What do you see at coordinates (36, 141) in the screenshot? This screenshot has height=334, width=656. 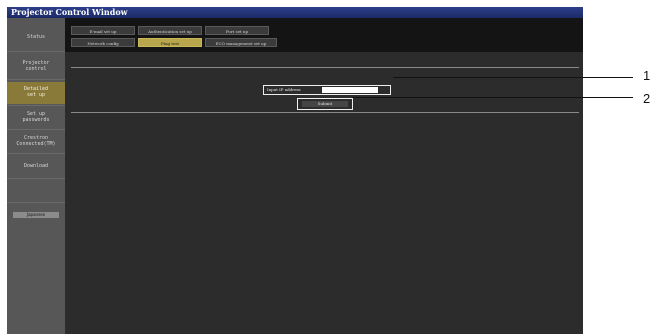 I see `sidebar-item-crestron-connected: Crestron Connected(TM)` at bounding box center [36, 141].